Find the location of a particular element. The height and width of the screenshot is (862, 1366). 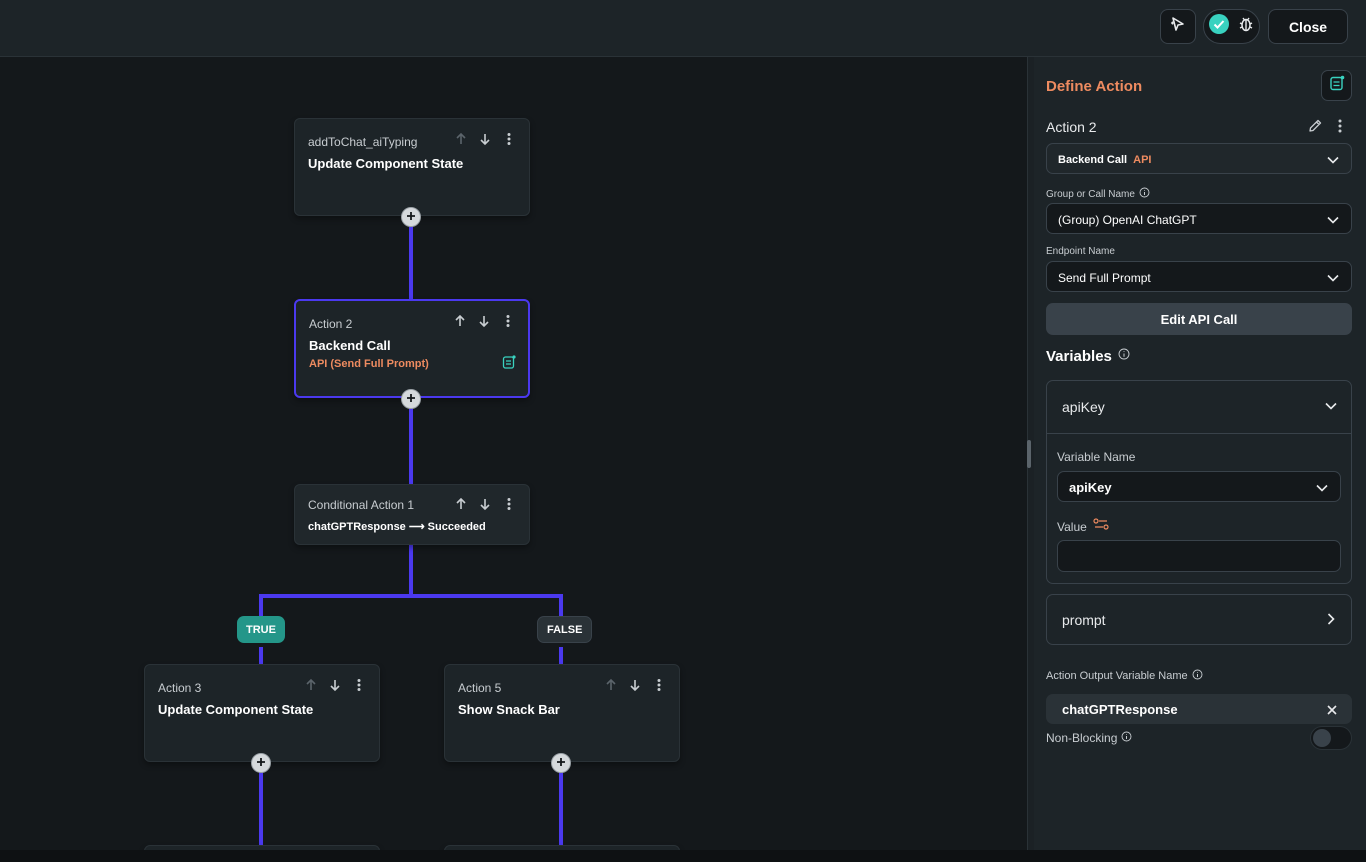

output-variable-field: chatGPTResponse is located at coordinates (1199, 709).